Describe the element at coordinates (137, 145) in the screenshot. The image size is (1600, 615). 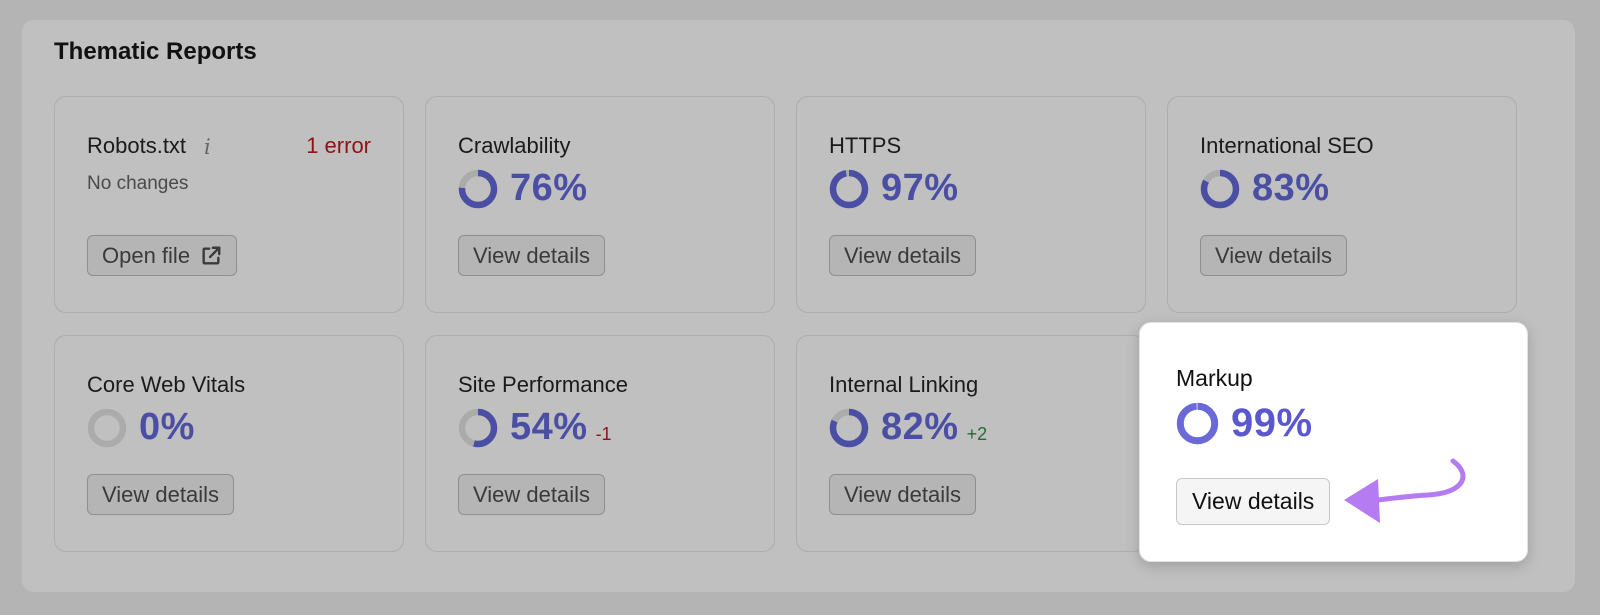
I see `card-title: Robots.txt` at that location.